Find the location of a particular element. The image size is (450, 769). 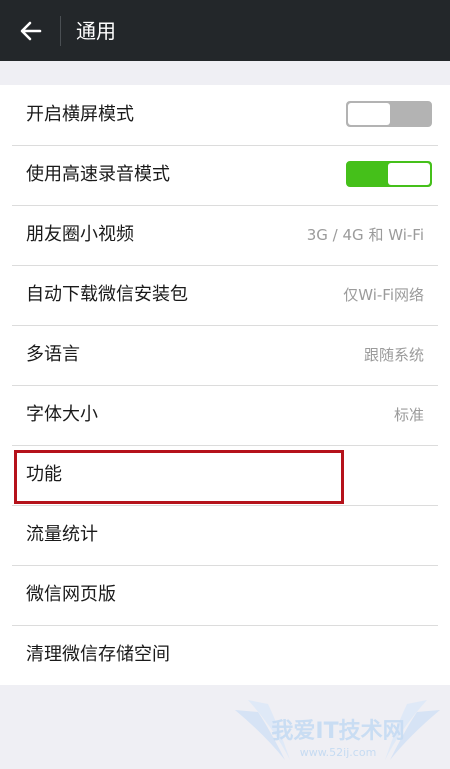

header-divider is located at coordinates (60, 31).